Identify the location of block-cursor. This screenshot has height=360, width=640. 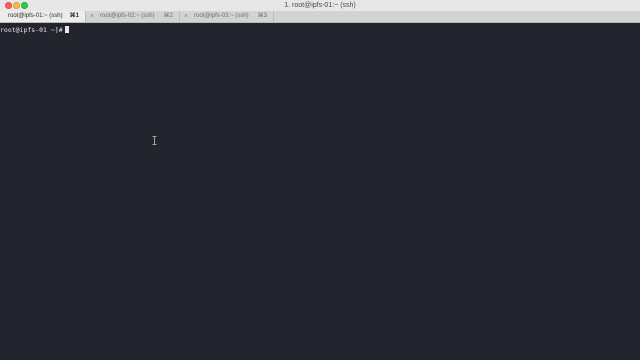
(66, 29).